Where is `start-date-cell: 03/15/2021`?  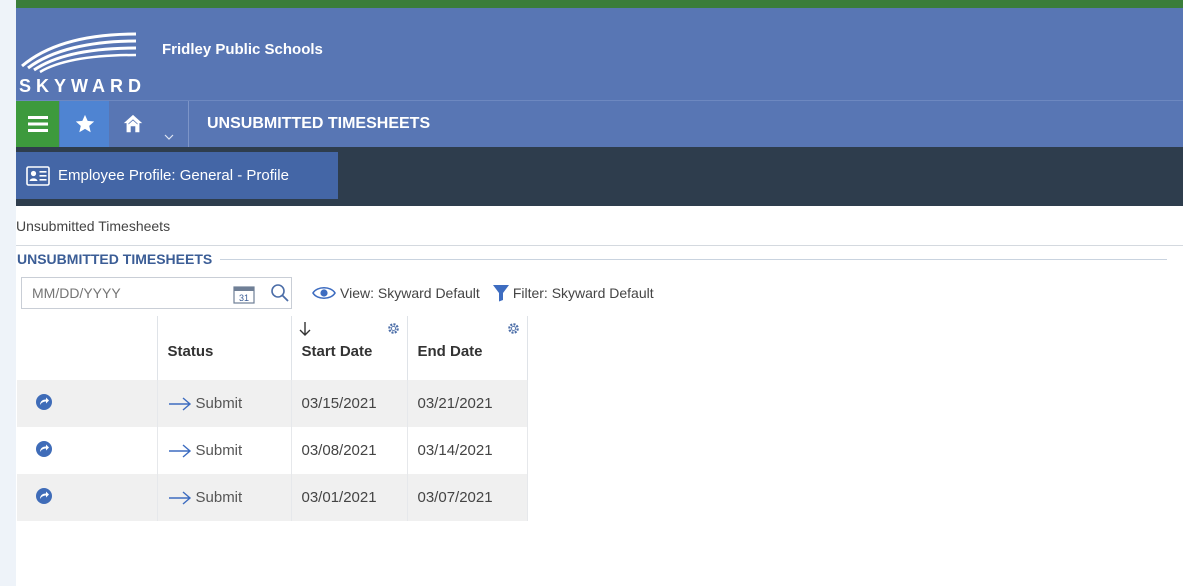
start-date-cell: 03/15/2021 is located at coordinates (349, 403).